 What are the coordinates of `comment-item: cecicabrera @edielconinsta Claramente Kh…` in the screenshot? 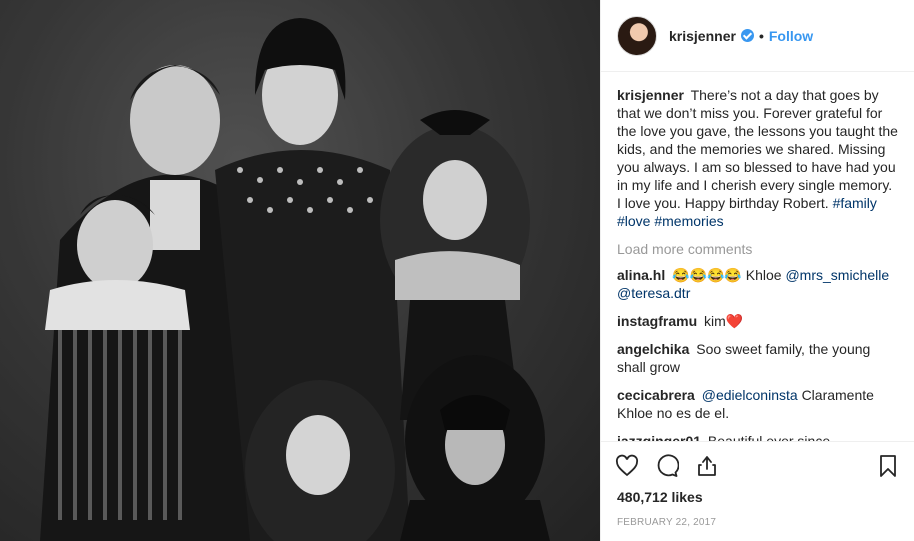 It's located at (757, 404).